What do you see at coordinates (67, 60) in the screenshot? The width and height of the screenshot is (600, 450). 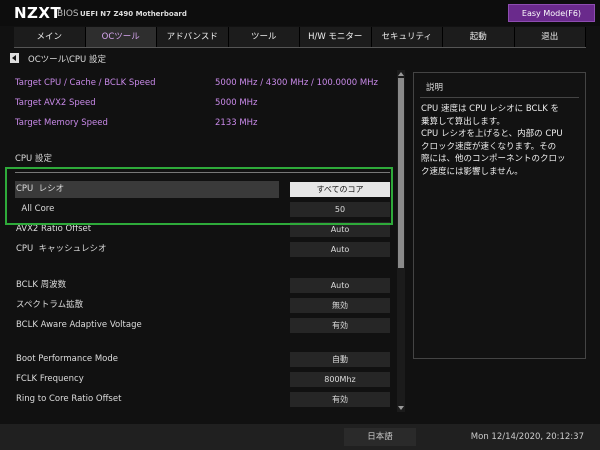 I see `breadcrumb: OCツール\CPU 設定` at bounding box center [67, 60].